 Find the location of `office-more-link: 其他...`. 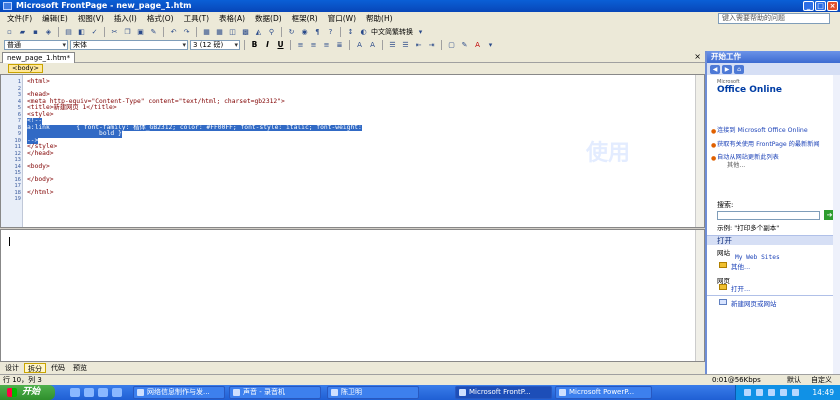

office-more-link: 其他... is located at coordinates (736, 166).